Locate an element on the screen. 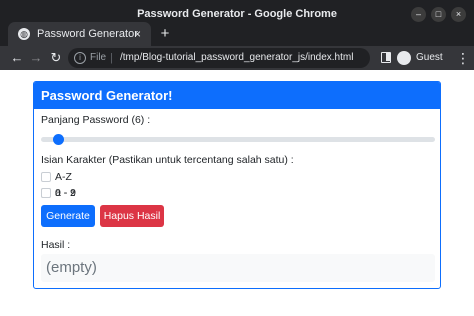 This screenshot has height=316, width=474. profile-label: Guest is located at coordinates (429, 58).